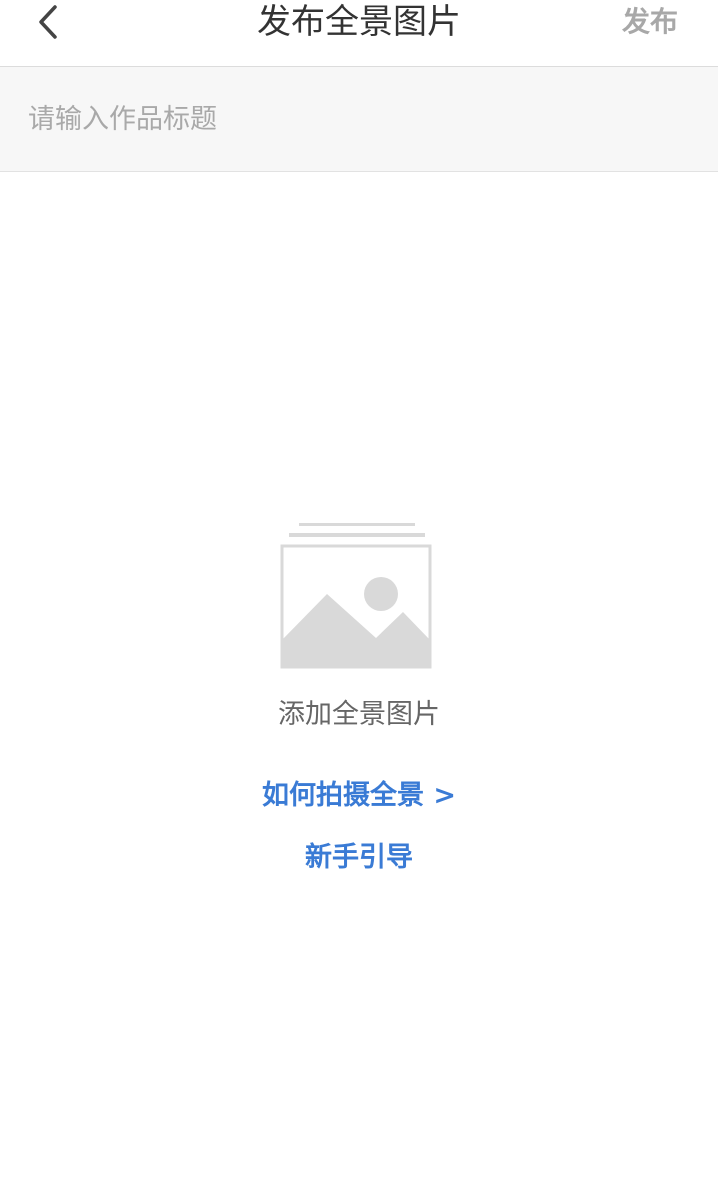 The width and height of the screenshot is (718, 1194). Describe the element at coordinates (359, 792) in the screenshot. I see `how-to-shoot-link: 如何拍摄全景 >` at that location.